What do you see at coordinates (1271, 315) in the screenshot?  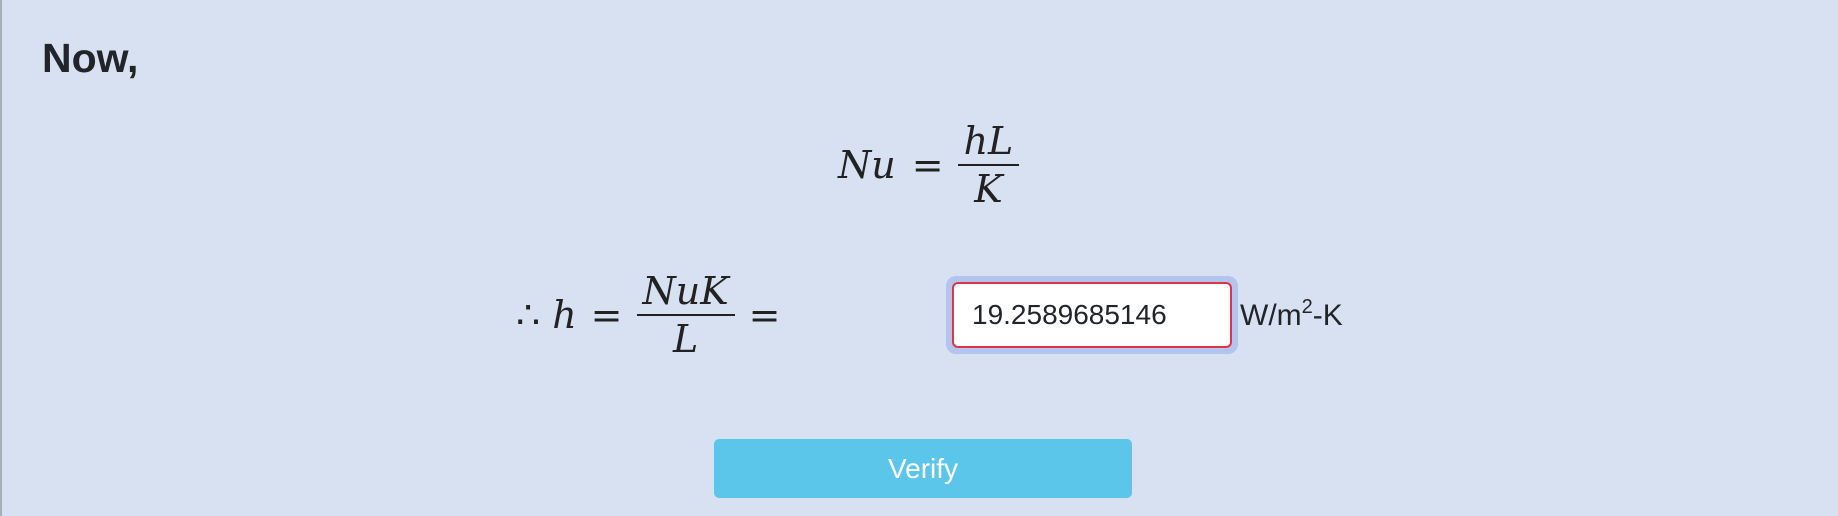 I see `unit-prefix: W/m` at bounding box center [1271, 315].